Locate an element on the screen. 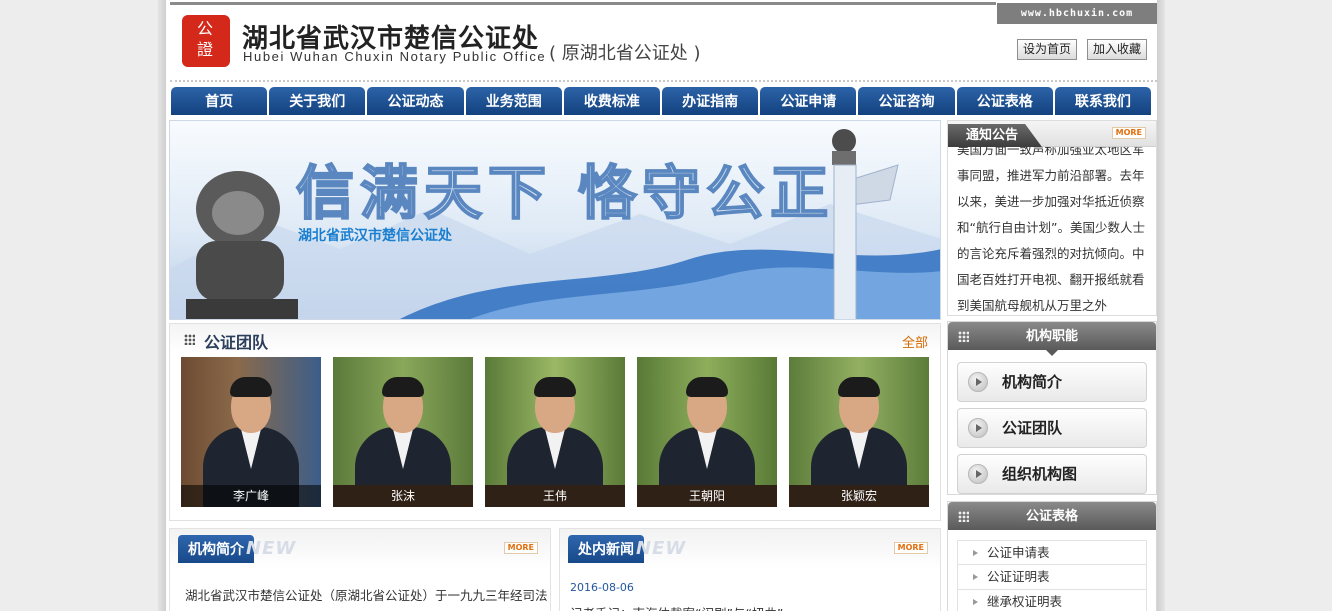 This screenshot has height=611, width=1332. about-text: 湖北省武汉市楚信公证处（原湖北省公证处）于一九九三年经司法 is located at coordinates (366, 595).